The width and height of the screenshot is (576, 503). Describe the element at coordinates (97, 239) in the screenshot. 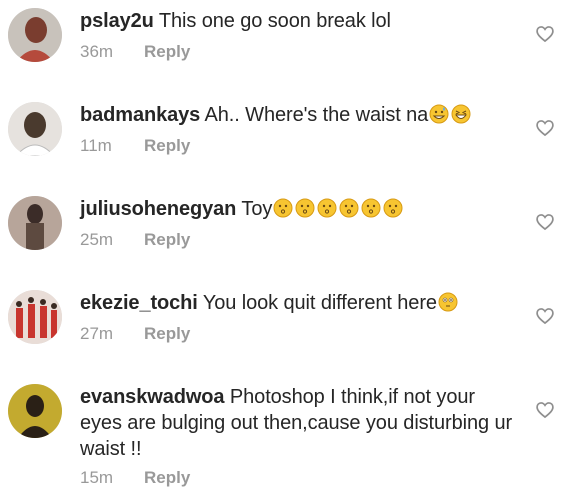

I see `comment-time: 25m` at that location.